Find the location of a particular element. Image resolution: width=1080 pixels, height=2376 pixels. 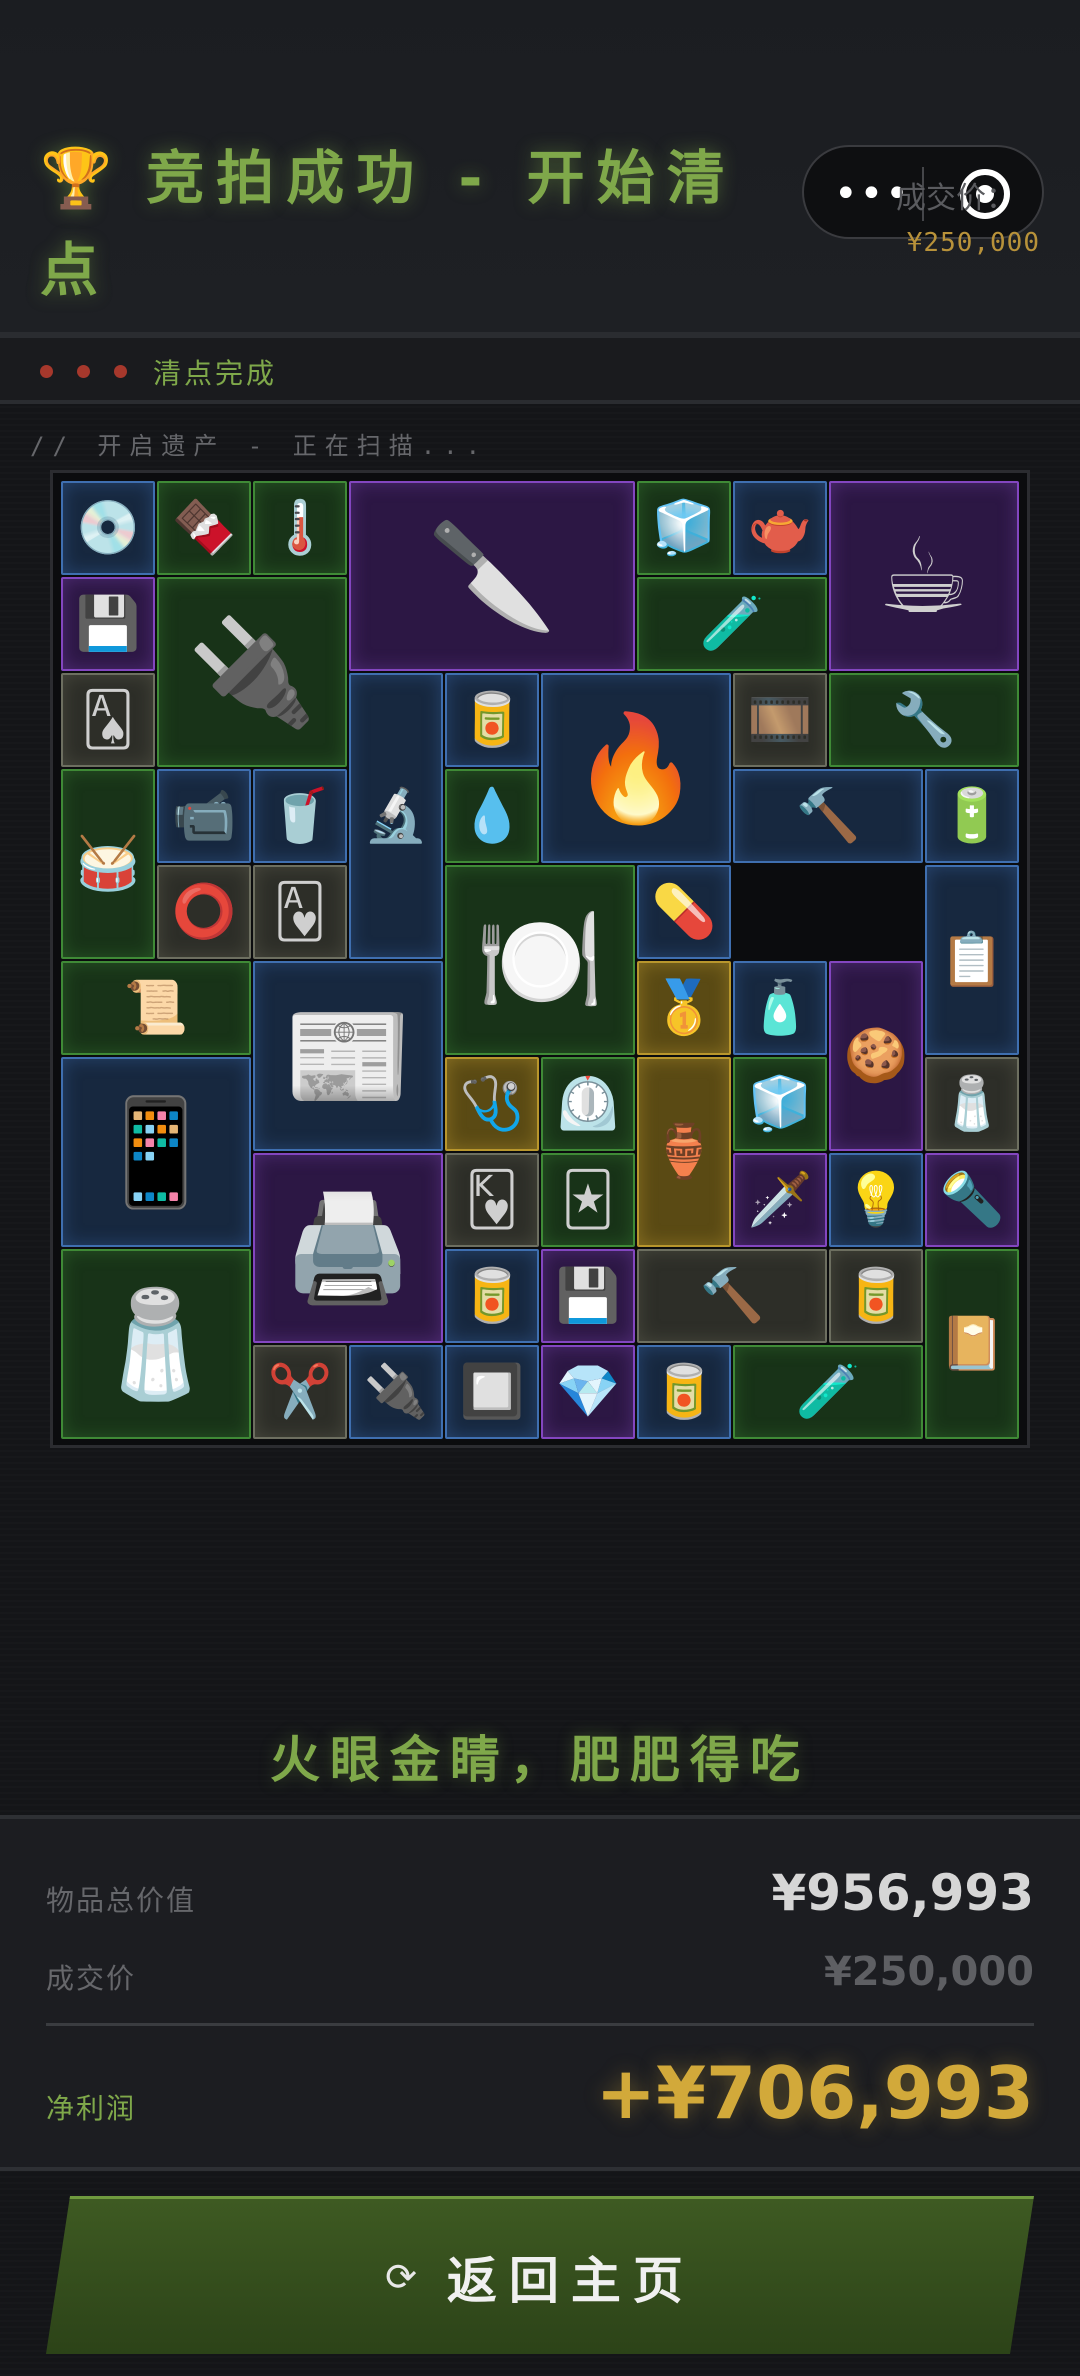

header: 🏆 竞拍成功 - 开始清点 ••• 成交价： ¥250,000 is located at coordinates (540, 166).